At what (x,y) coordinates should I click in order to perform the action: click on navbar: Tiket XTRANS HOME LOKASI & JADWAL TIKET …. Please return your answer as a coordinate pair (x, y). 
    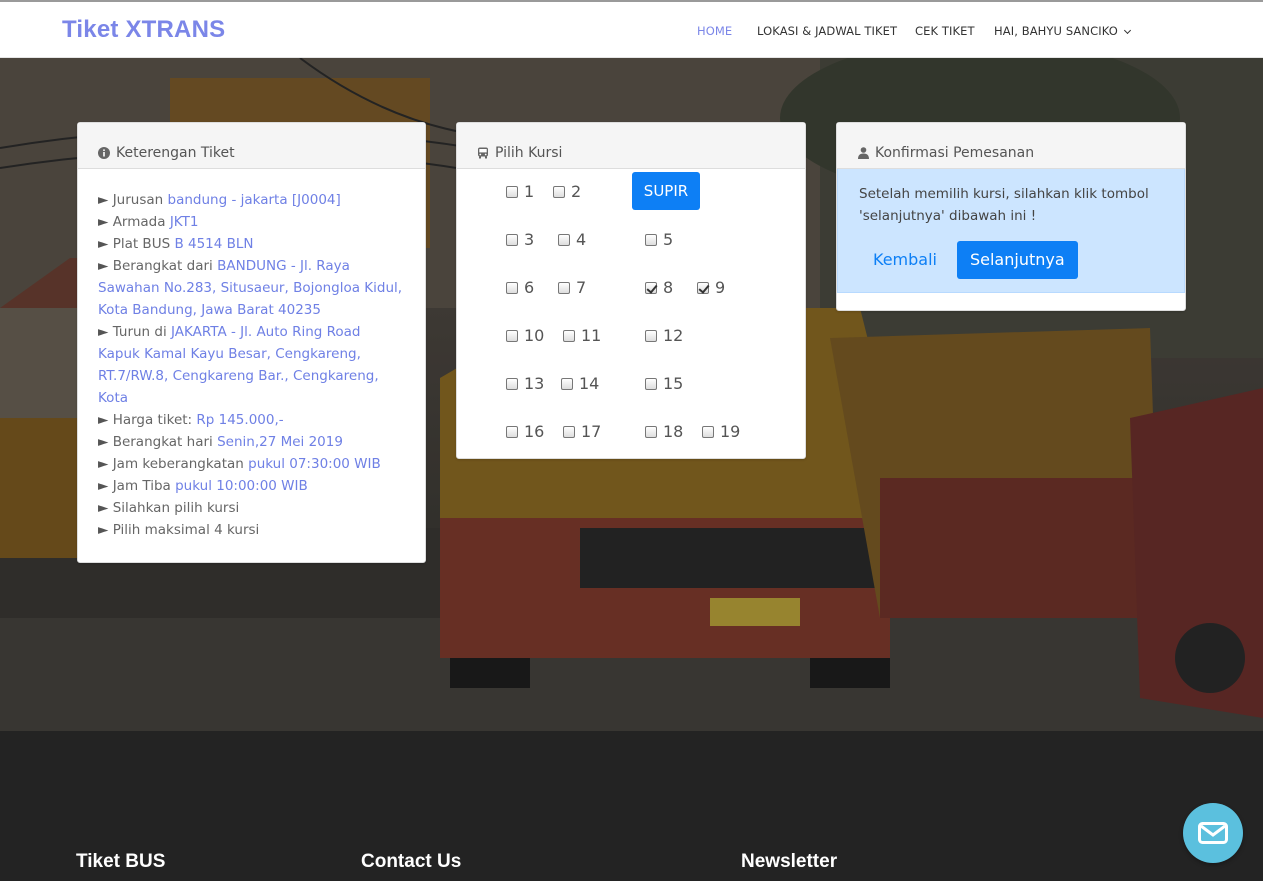
    Looking at the image, I should click on (631, 29).